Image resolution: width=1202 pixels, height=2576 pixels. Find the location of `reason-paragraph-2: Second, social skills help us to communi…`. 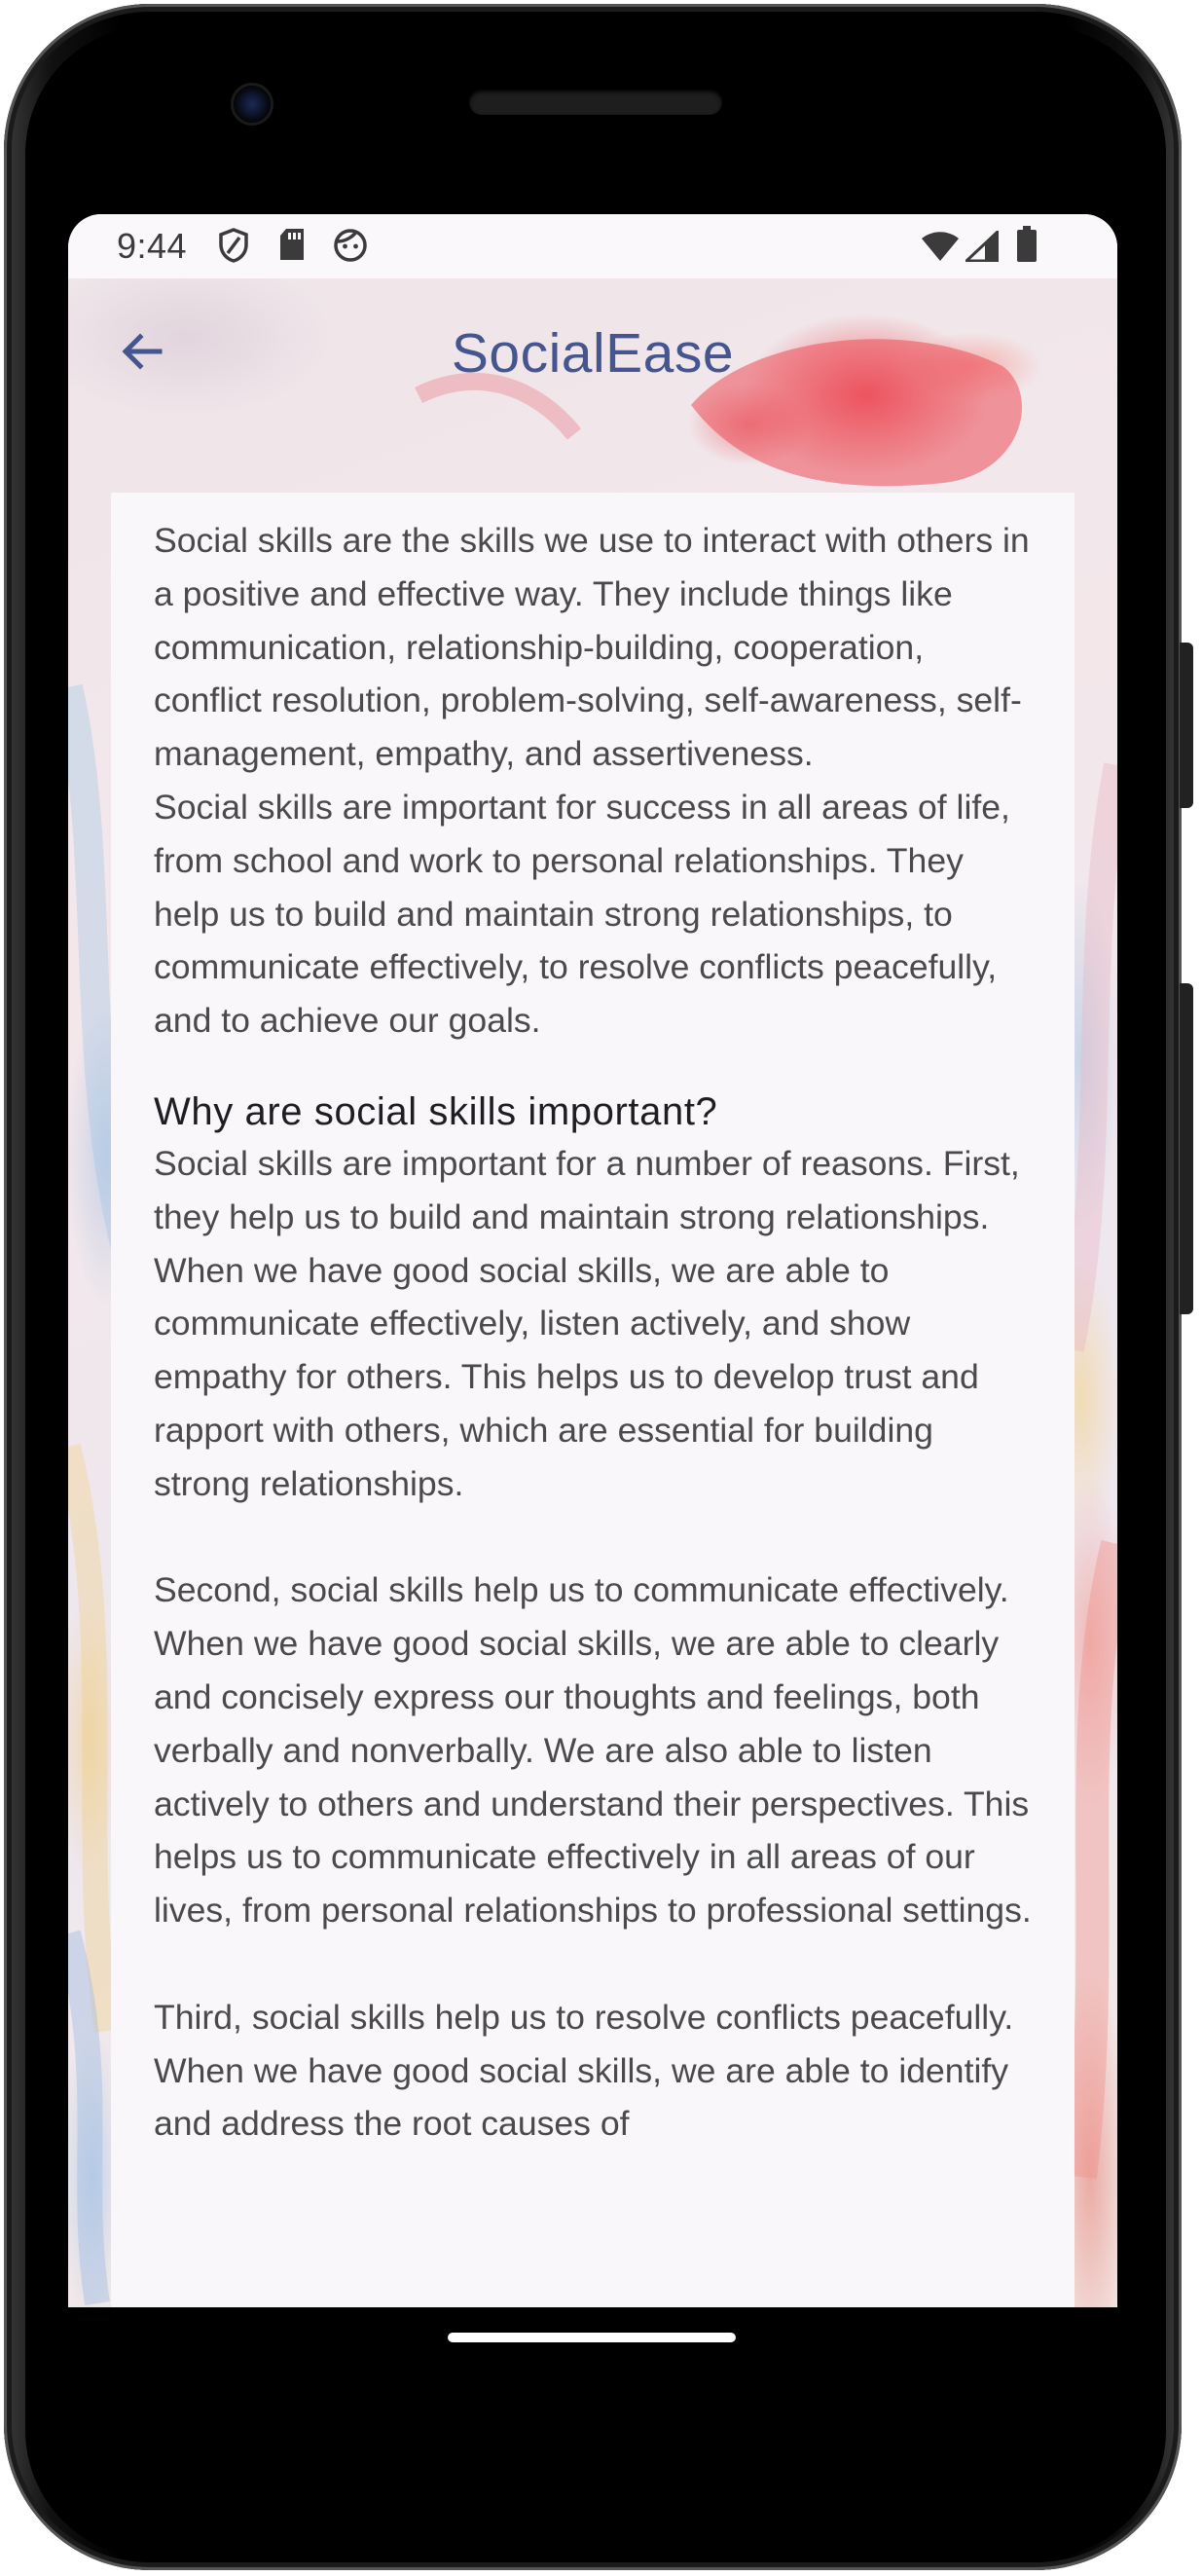

reason-paragraph-2: Second, social skills help us to communi… is located at coordinates (593, 1750).